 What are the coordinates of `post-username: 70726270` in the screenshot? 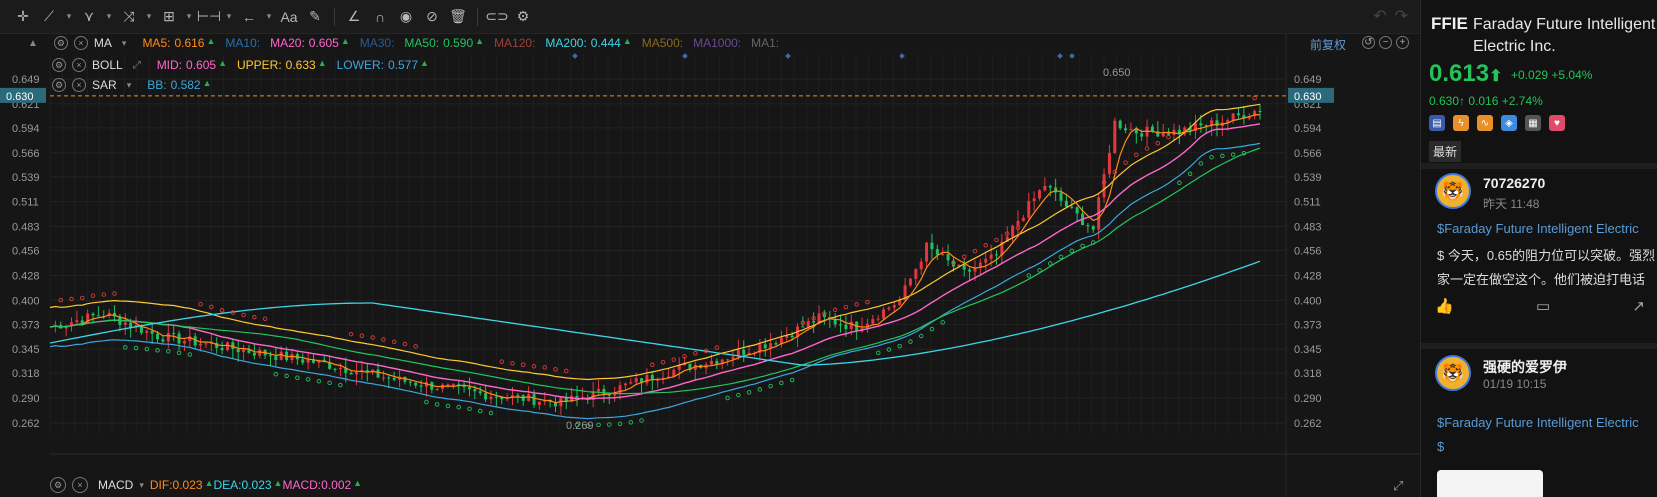 It's located at (1514, 183).